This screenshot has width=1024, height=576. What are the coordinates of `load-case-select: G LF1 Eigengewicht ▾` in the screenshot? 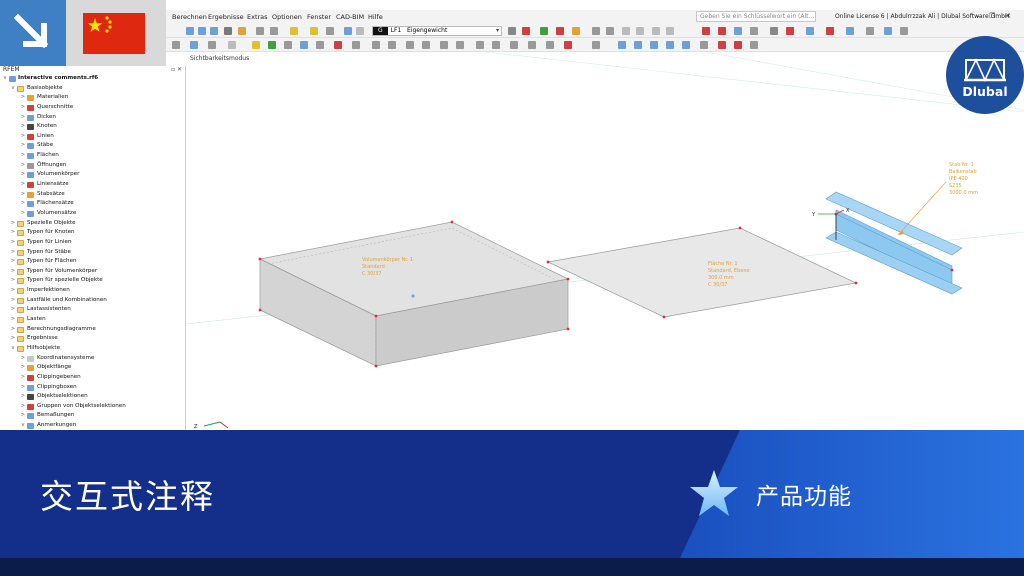 It's located at (437, 31).